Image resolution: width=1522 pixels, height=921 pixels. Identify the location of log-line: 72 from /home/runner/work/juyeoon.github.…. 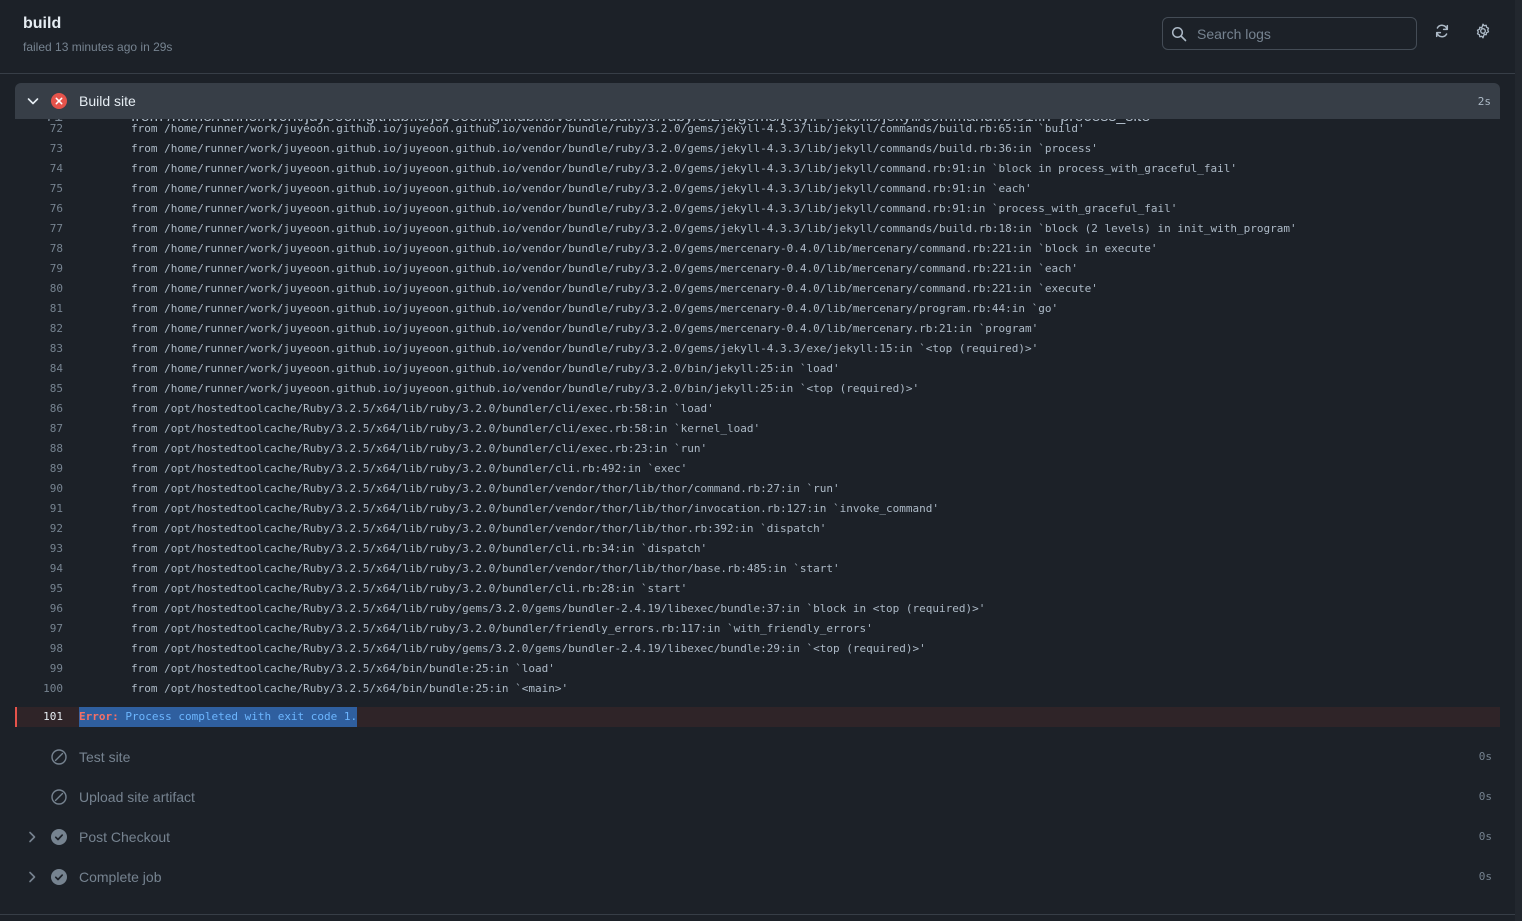
(757, 129).